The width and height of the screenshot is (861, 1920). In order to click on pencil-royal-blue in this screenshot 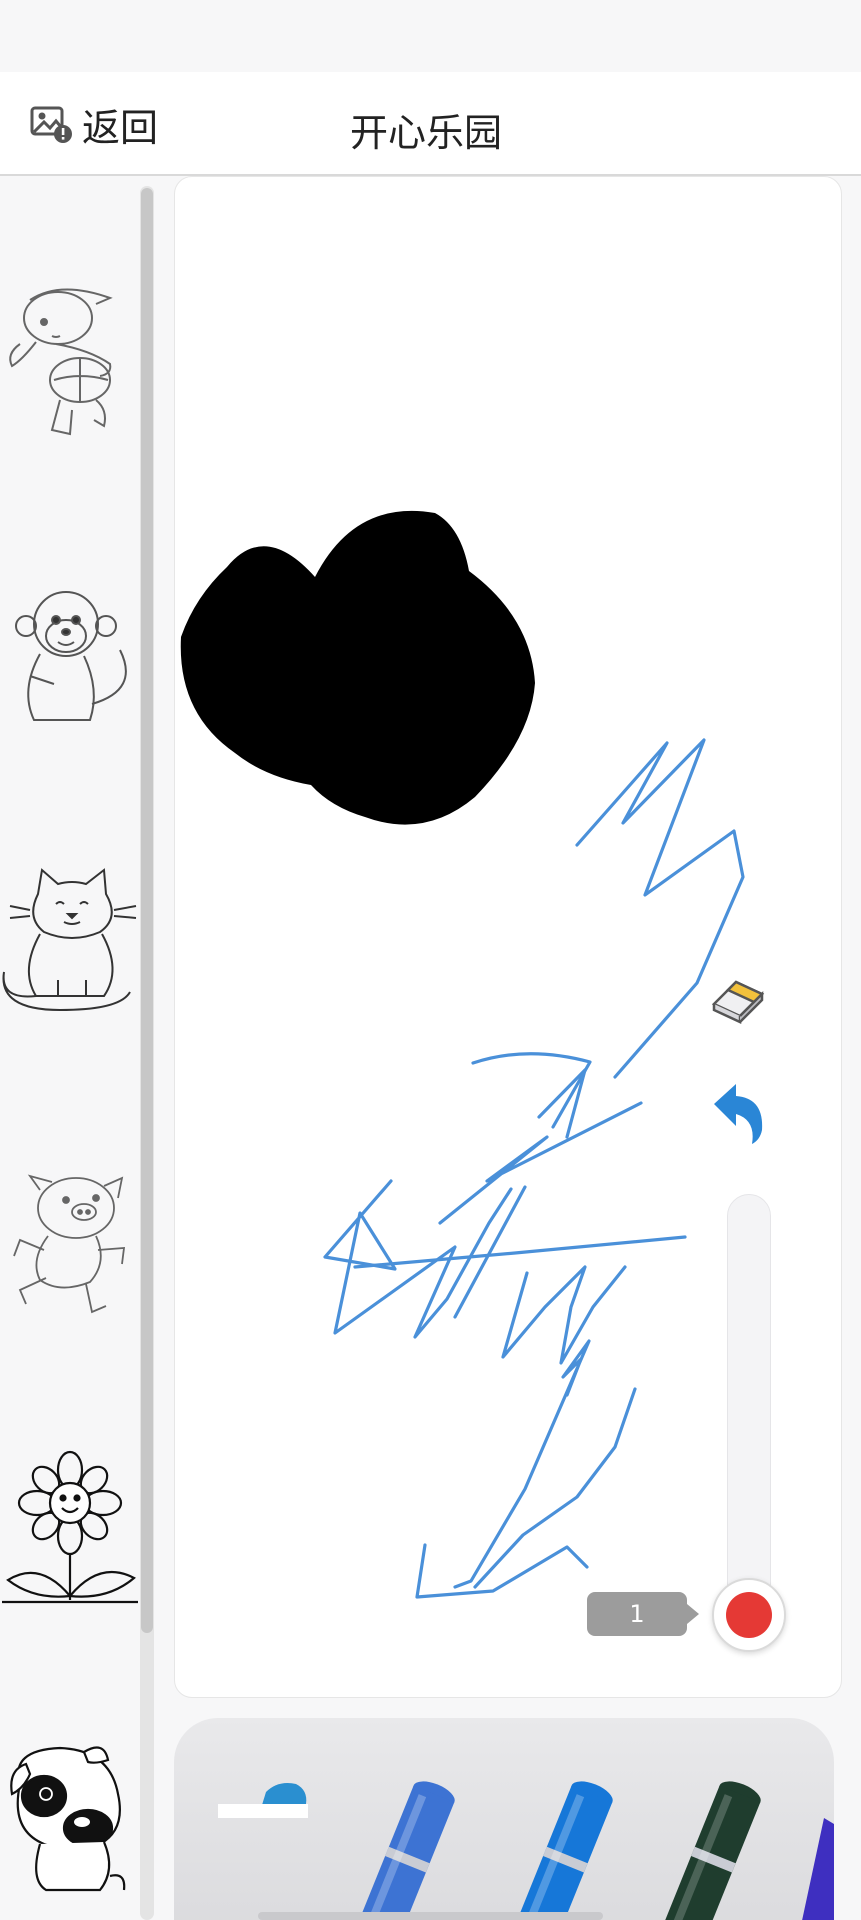, I will do `click(399, 1849)`.